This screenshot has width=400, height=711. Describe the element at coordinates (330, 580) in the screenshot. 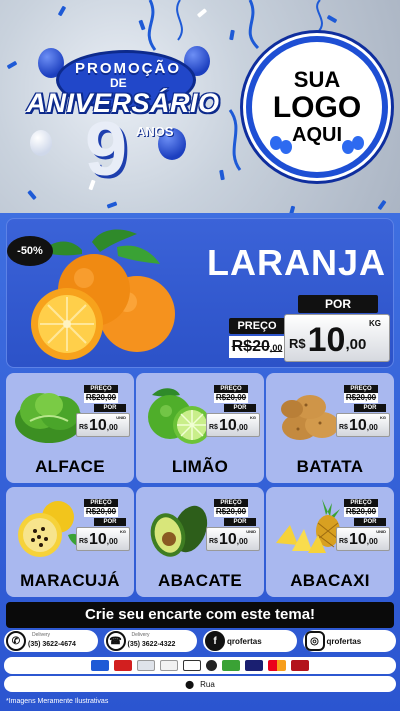

I see `product-name: ABACAXI` at that location.